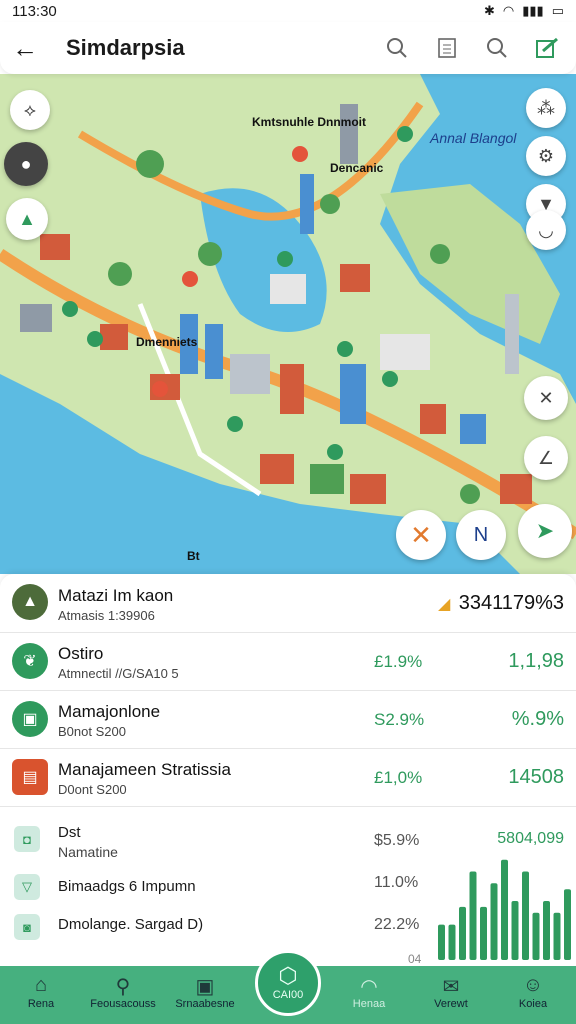  What do you see at coordinates (123, 1004) in the screenshot?
I see `tab-label: Feousacouss` at bounding box center [123, 1004].